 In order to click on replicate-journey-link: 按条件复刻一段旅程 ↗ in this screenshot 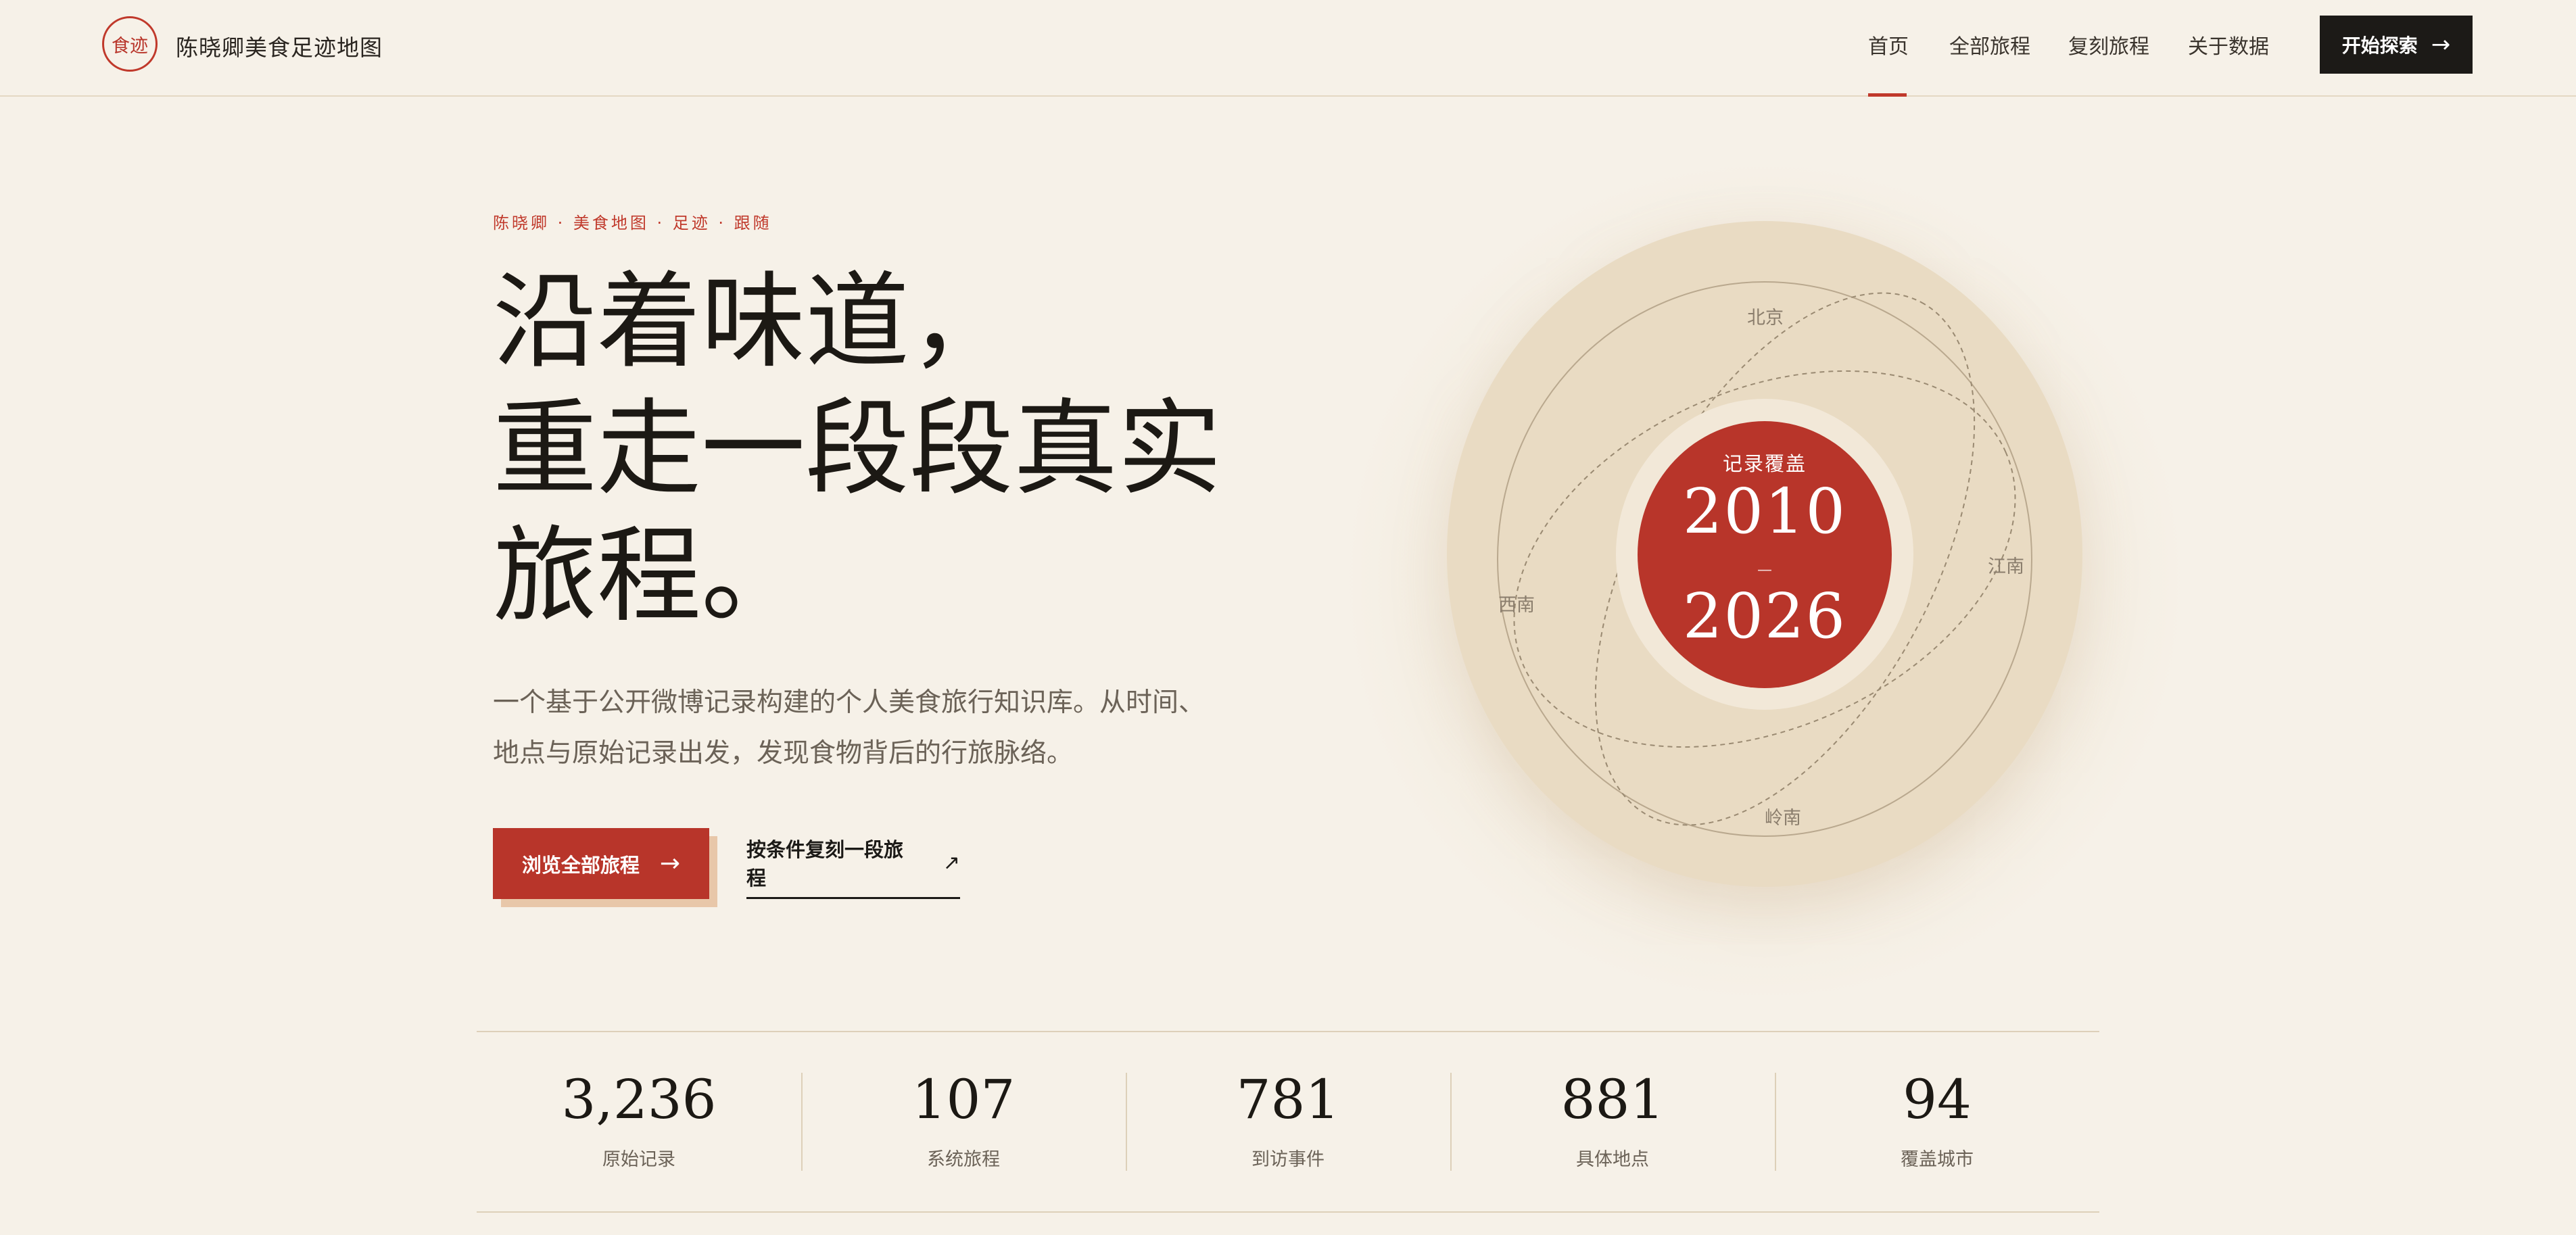, I will do `click(853, 863)`.